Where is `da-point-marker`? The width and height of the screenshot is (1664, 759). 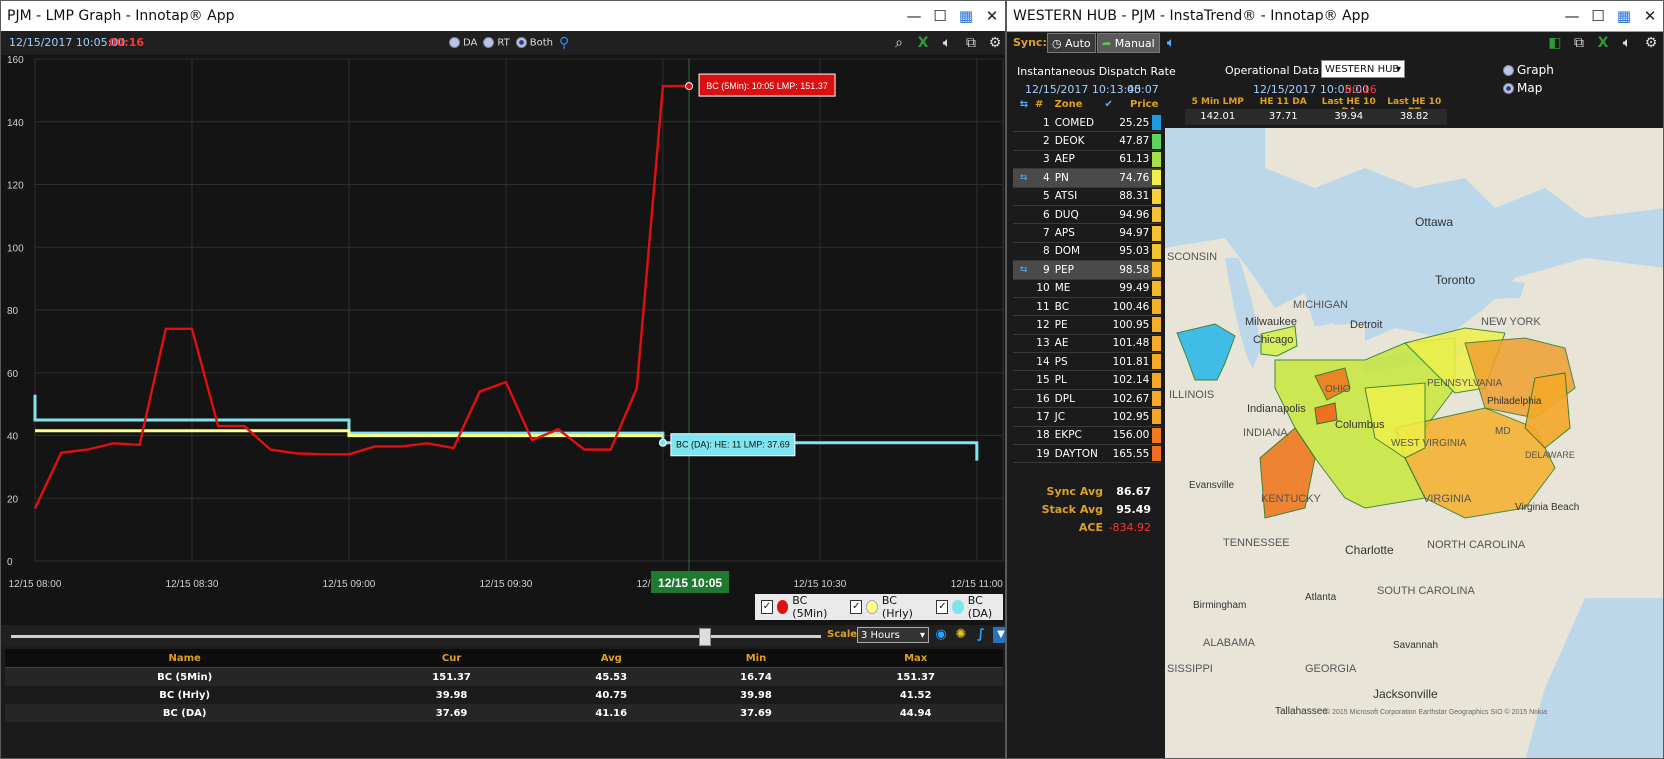 da-point-marker is located at coordinates (662, 442).